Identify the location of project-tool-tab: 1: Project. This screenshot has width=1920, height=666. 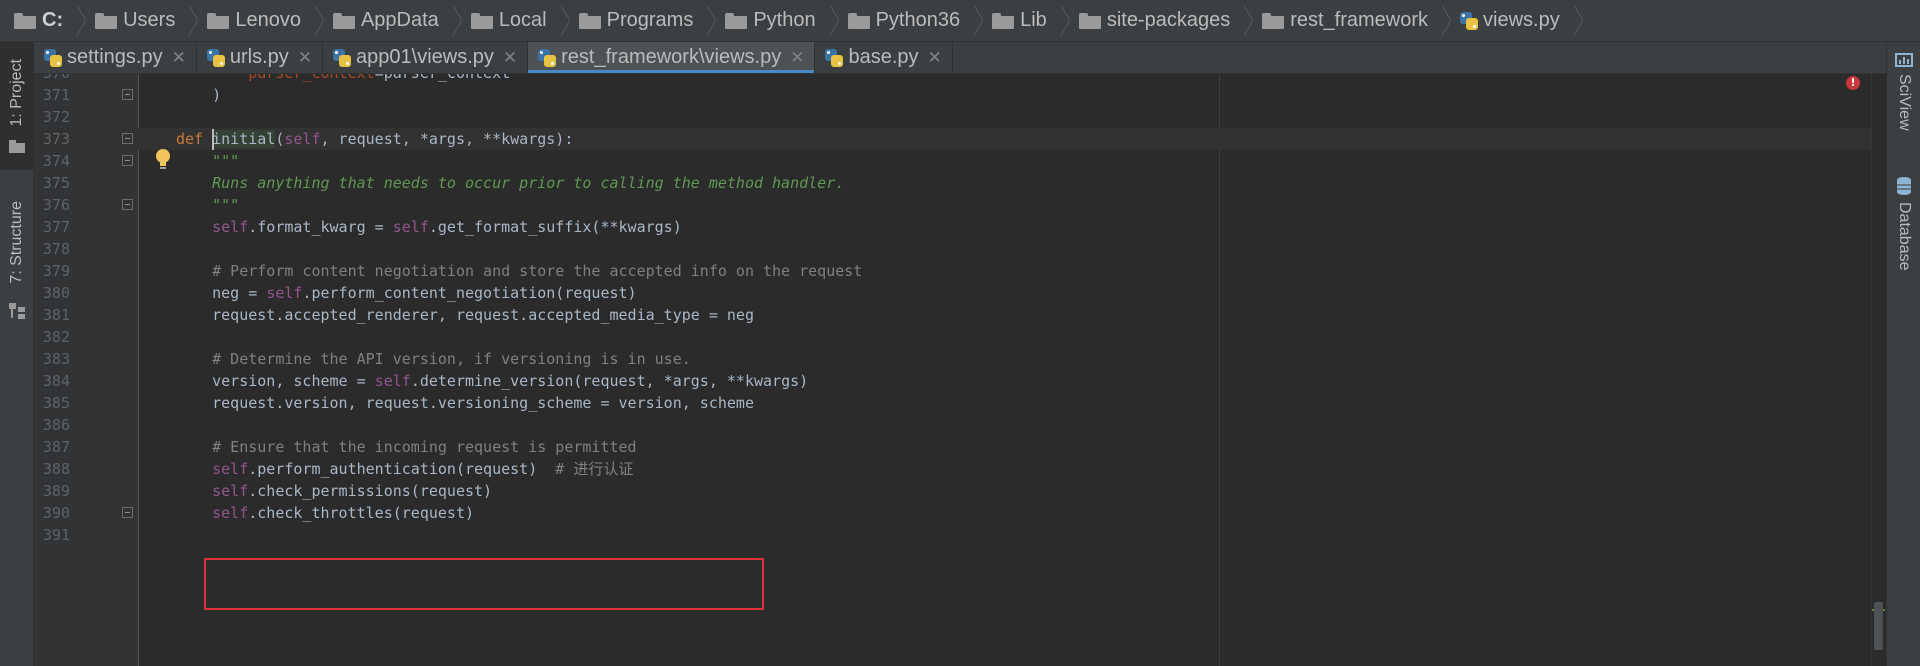
(17, 106).